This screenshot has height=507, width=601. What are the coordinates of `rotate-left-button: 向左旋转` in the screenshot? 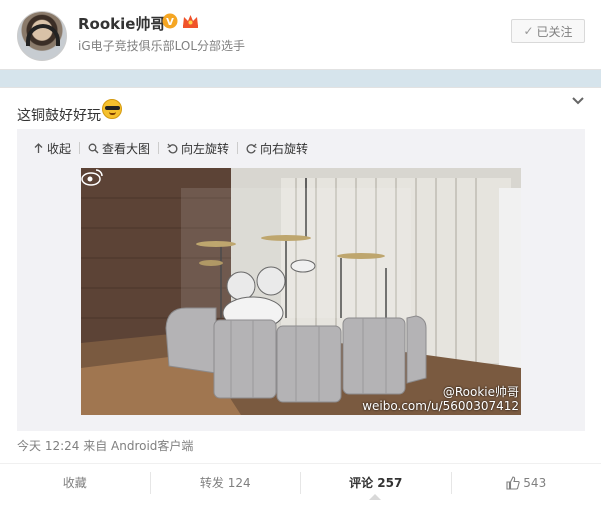 It's located at (199, 148).